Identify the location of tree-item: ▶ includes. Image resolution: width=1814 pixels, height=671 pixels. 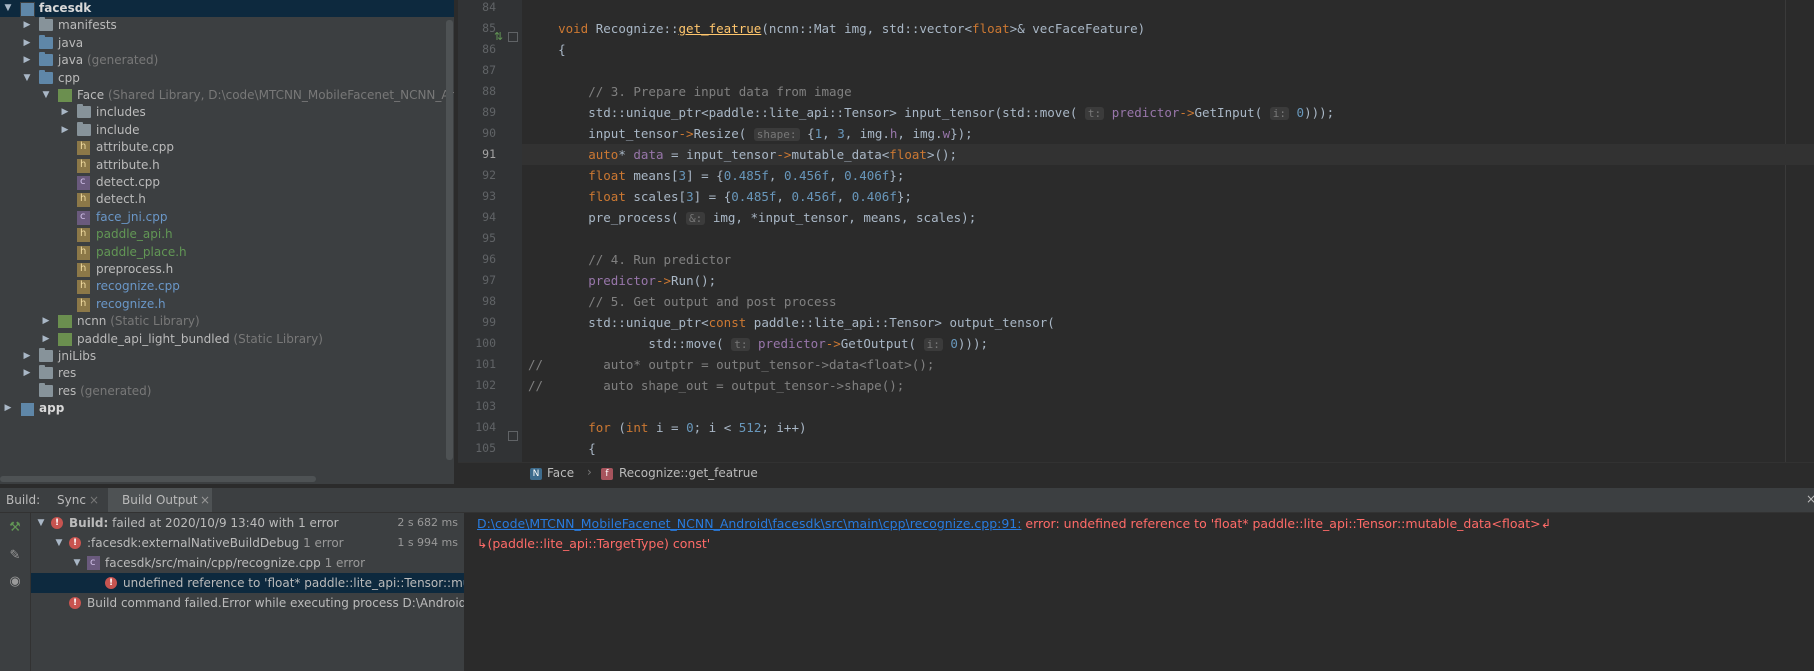
(227, 112).